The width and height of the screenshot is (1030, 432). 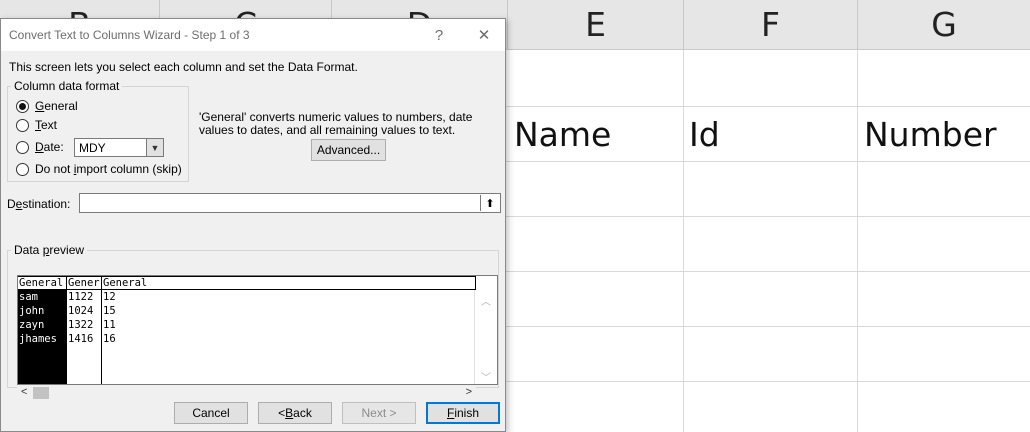 I want to click on preview-cell: 1322, so click(x=81, y=325).